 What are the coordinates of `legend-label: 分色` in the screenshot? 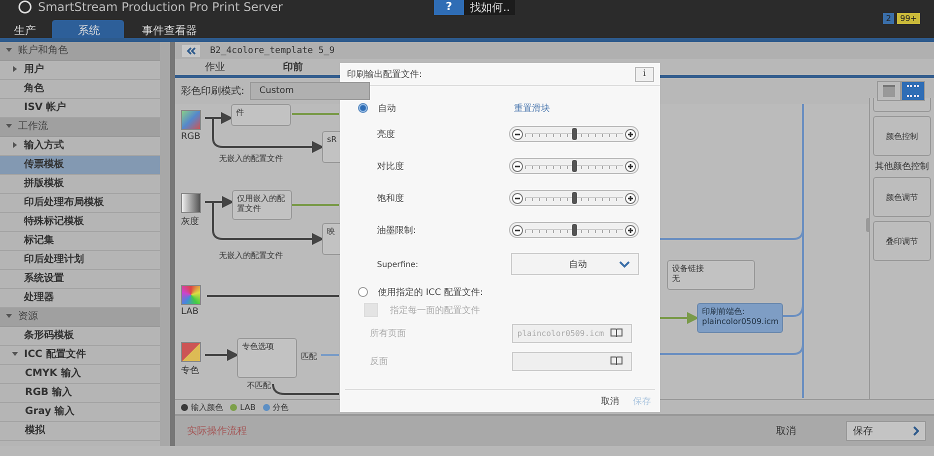 It's located at (280, 407).